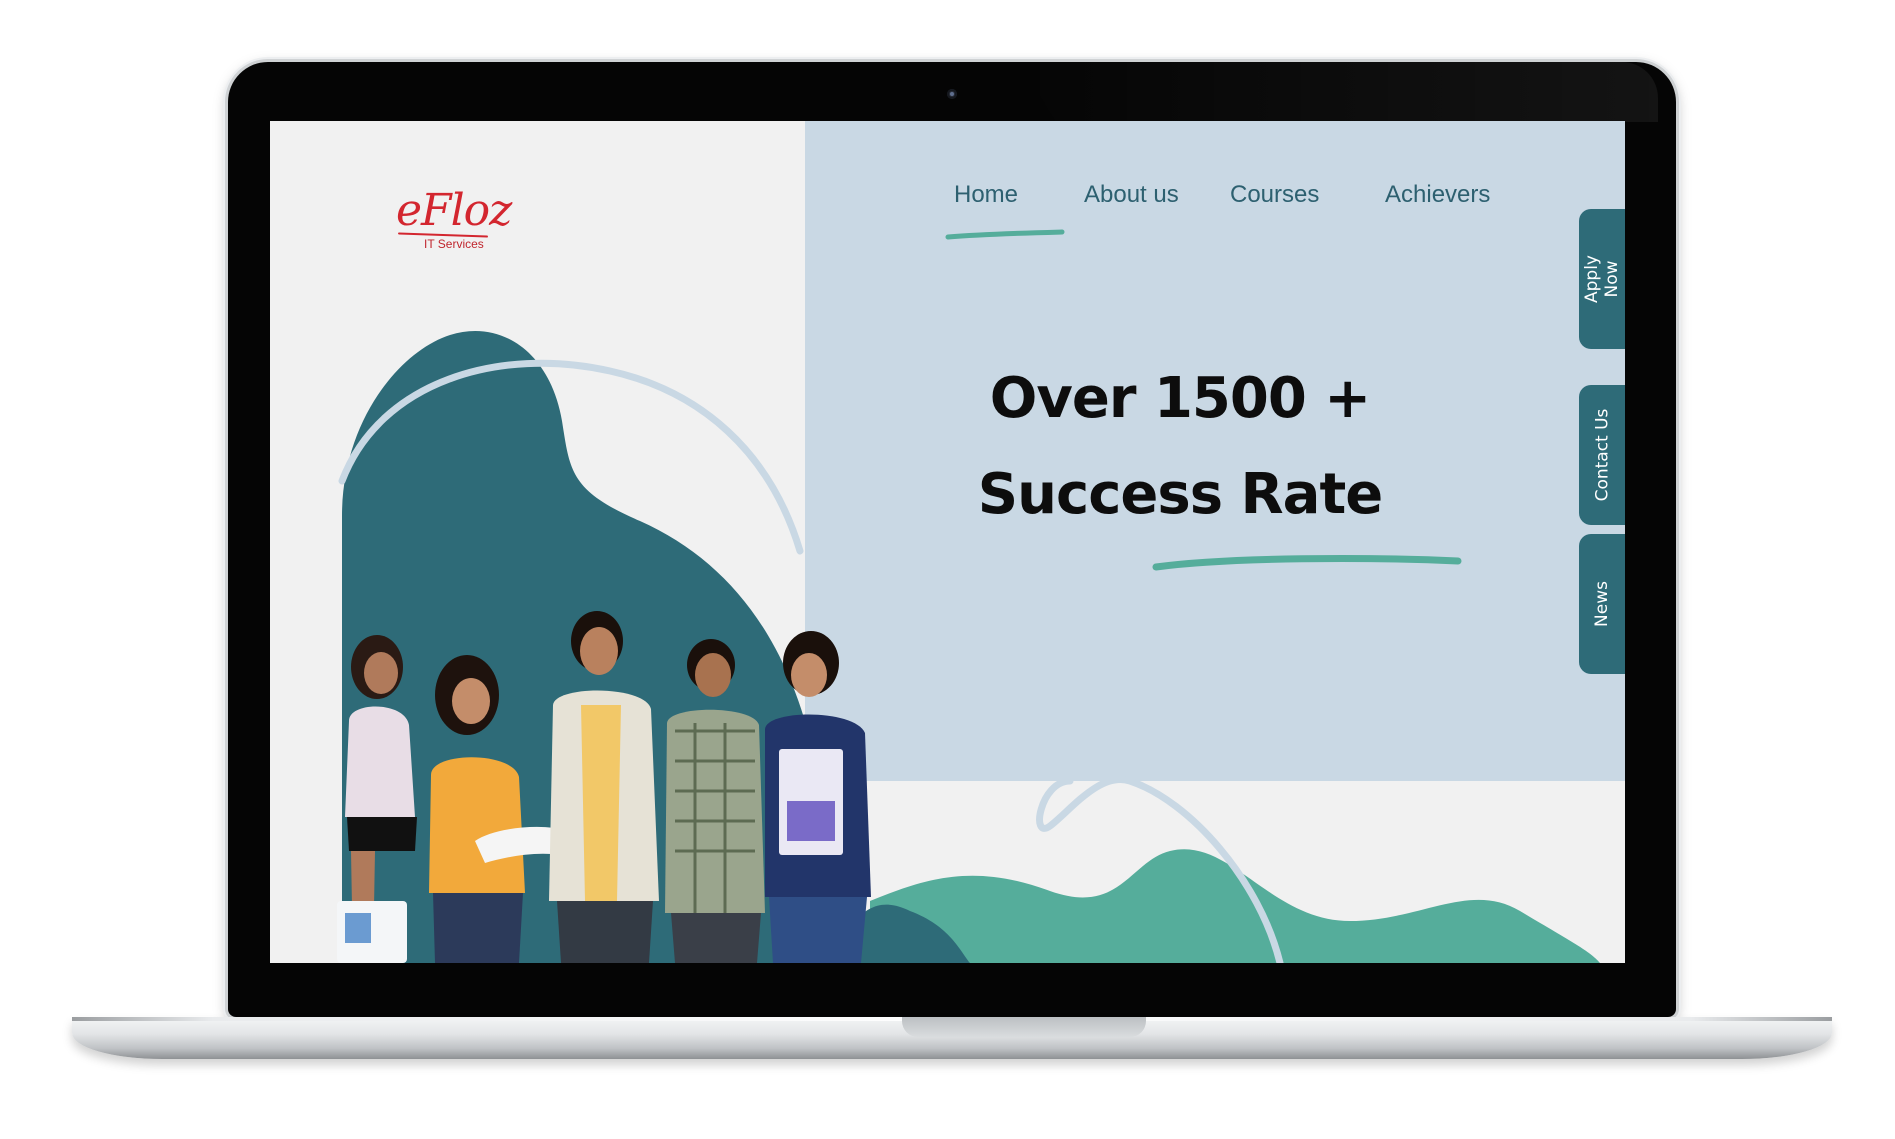 The width and height of the screenshot is (1895, 1139). I want to click on contact-us-tab: Contact Us, so click(1602, 455).